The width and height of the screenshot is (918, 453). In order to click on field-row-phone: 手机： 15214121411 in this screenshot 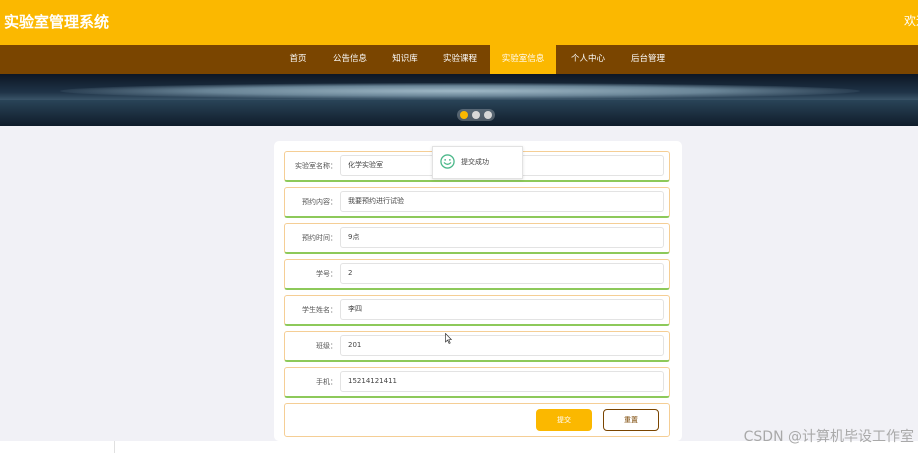, I will do `click(477, 382)`.